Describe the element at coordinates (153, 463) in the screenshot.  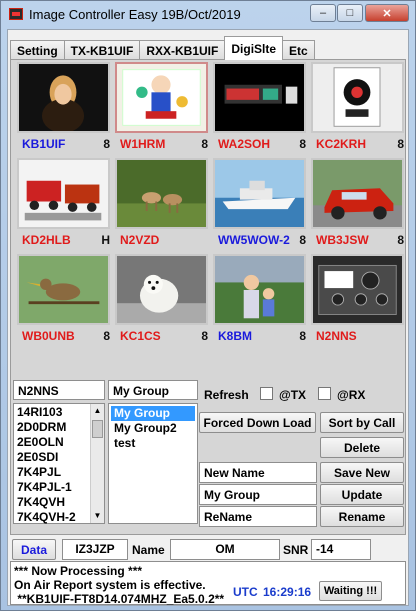
I see `group-list: My Group My Group2 test` at that location.